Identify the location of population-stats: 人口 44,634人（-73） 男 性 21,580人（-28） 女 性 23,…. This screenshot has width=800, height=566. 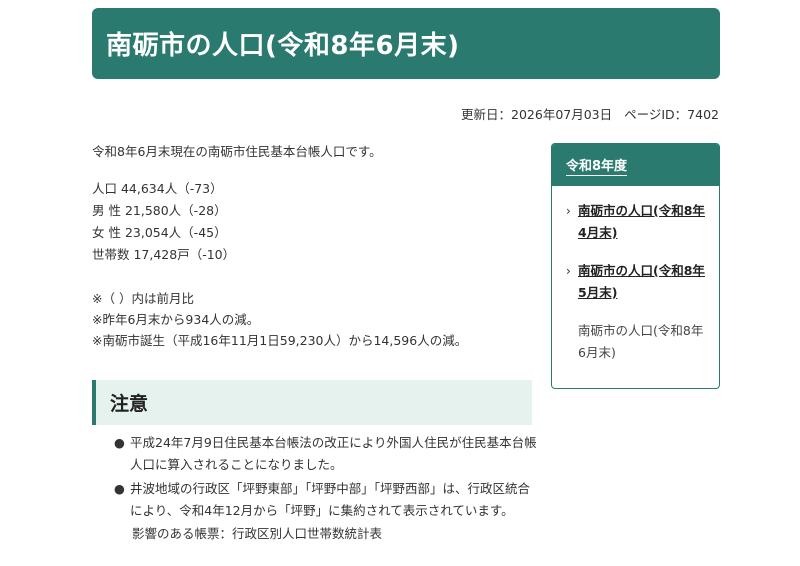
(312, 222).